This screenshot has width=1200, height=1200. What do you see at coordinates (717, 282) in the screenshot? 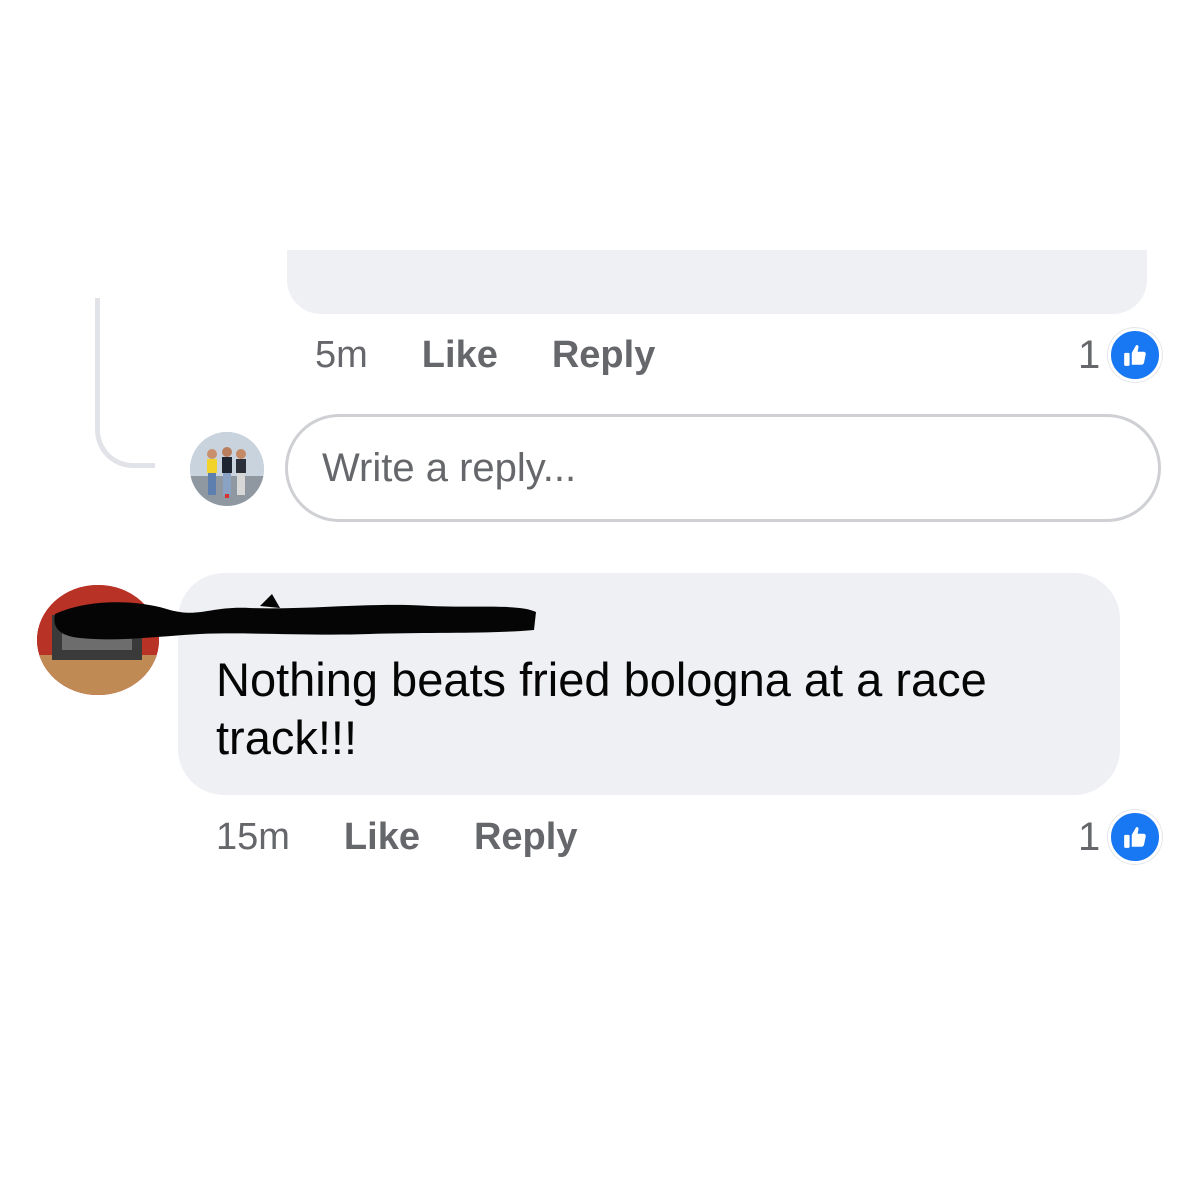
I see `previous-comment-bubble` at bounding box center [717, 282].